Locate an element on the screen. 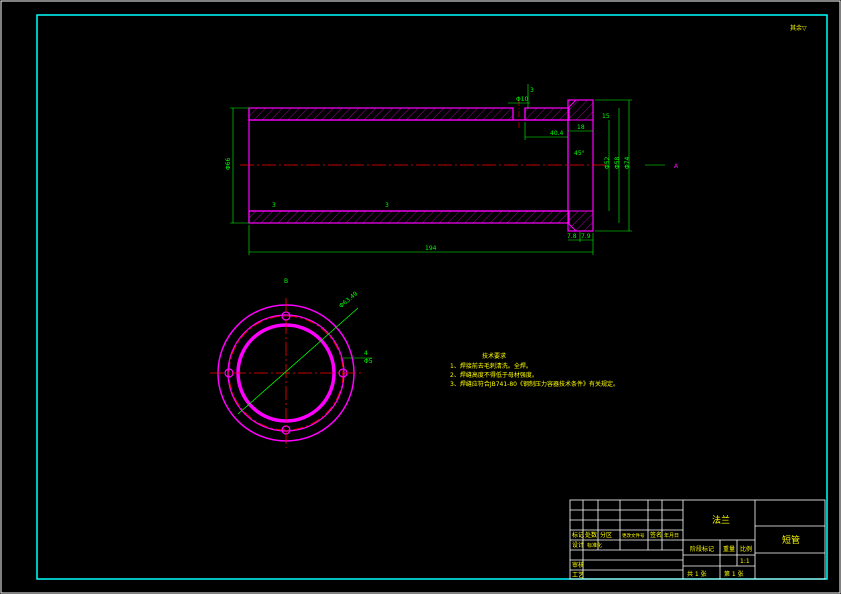 This screenshot has width=841, height=594. tb-scale-label: 比例 is located at coordinates (746, 549).